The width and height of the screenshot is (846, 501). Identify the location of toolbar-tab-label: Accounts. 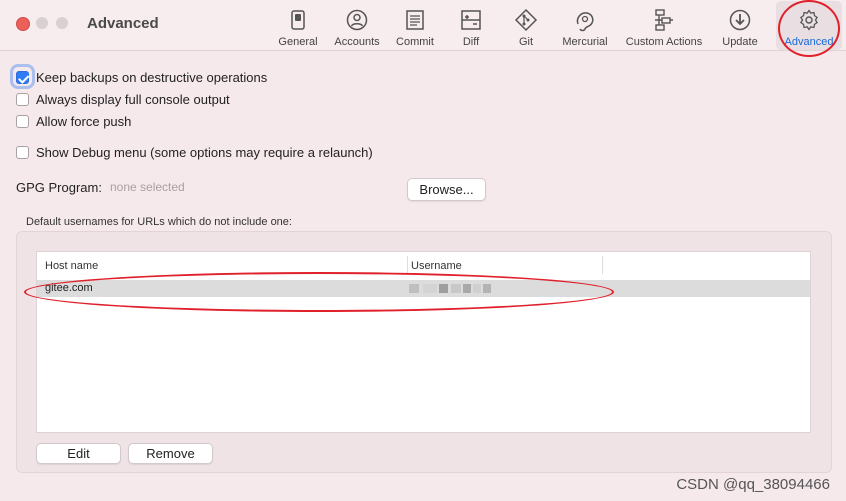
(357, 42).